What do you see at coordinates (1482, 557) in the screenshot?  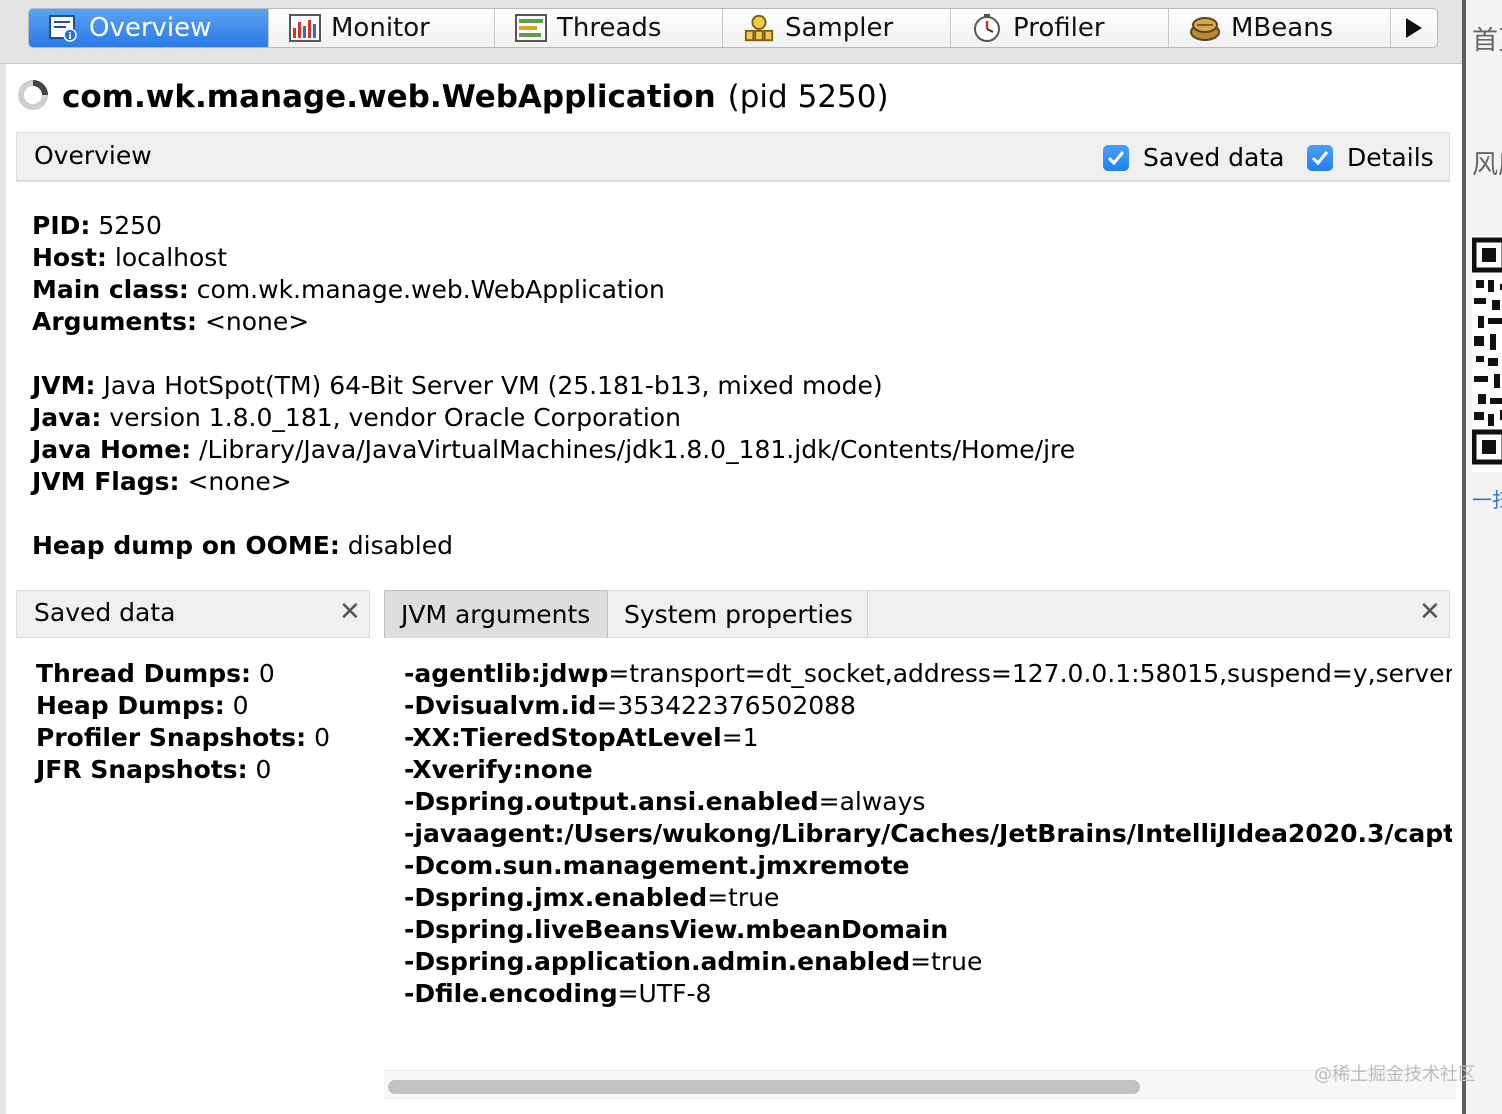 I see `background-window-strip: 首页 风度 一扫` at bounding box center [1482, 557].